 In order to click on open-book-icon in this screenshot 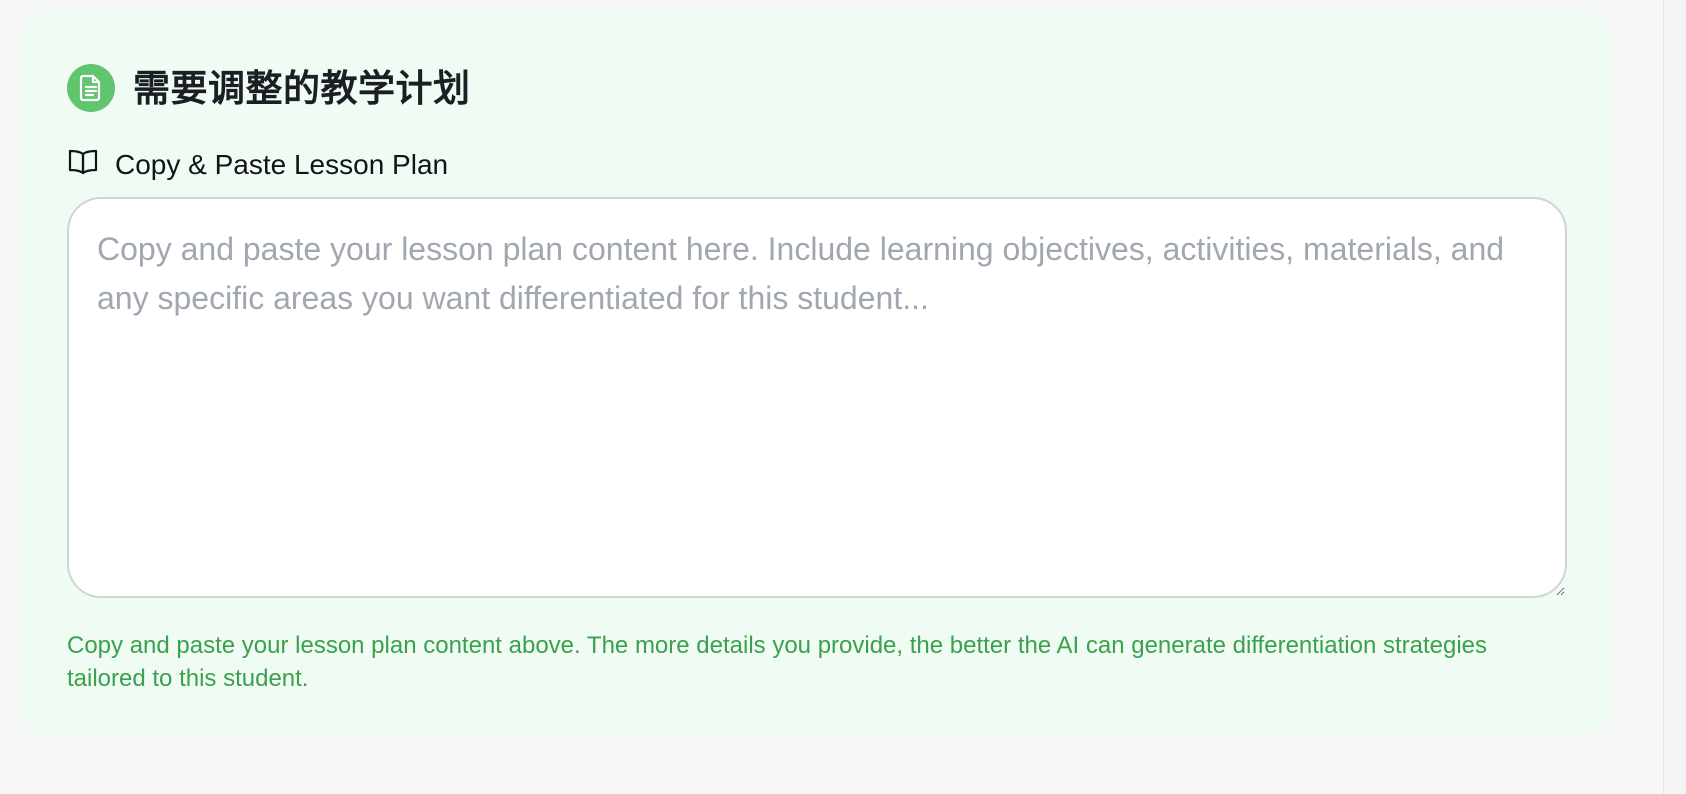, I will do `click(83, 164)`.